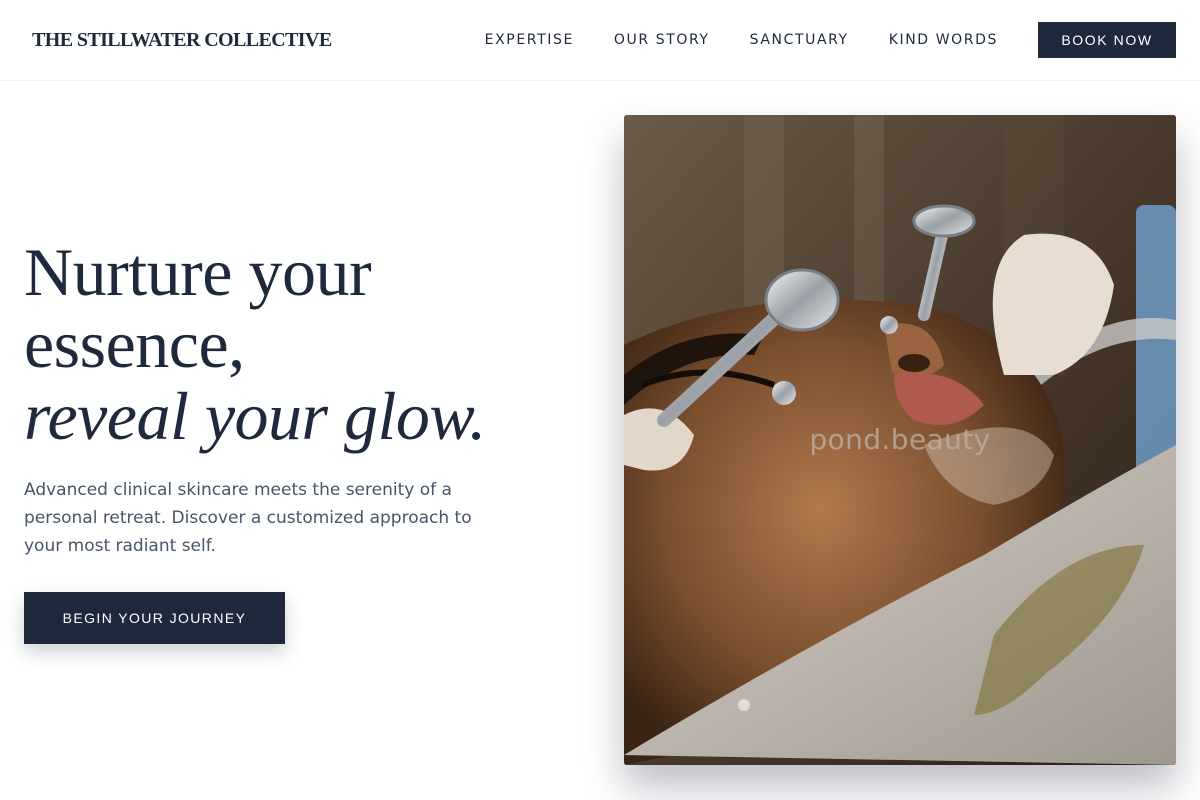  Describe the element at coordinates (255, 416) in the screenshot. I see `hero-title-line-3: reveal your glow.` at that location.